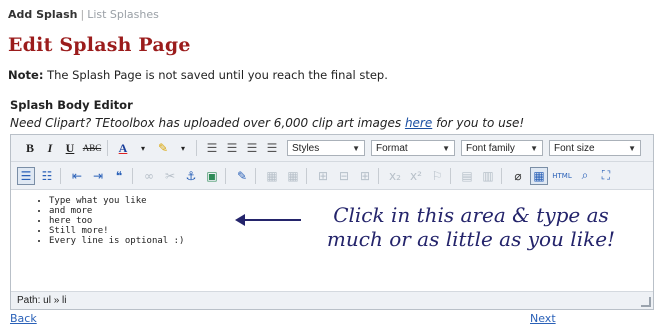 Image resolution: width=657 pixels, height=326 pixels. What do you see at coordinates (123, 148) in the screenshot?
I see `font-color-button: A` at bounding box center [123, 148].